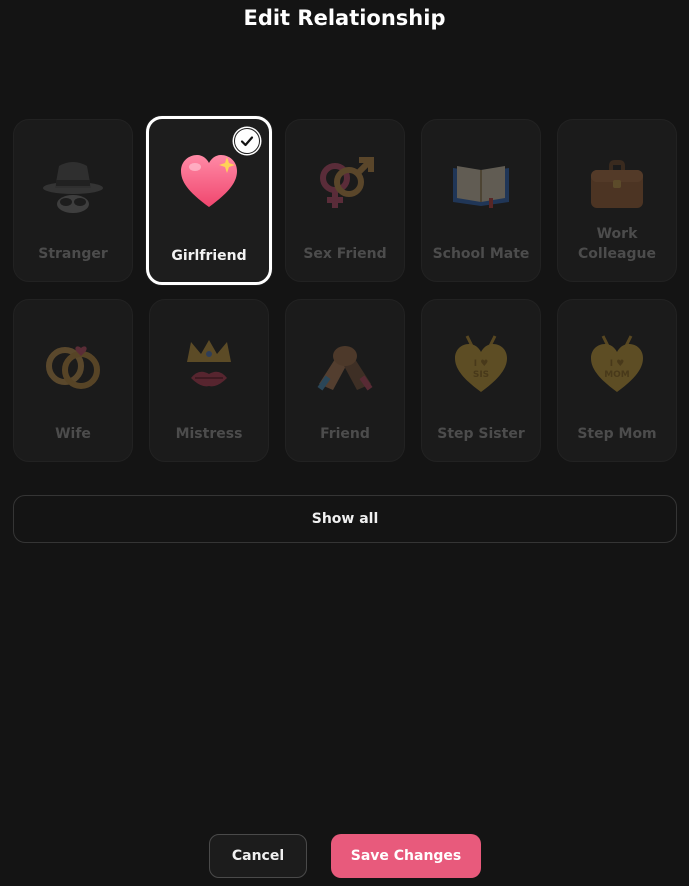 This screenshot has height=886, width=689. What do you see at coordinates (73, 434) in the screenshot?
I see `relationship-label: Wife` at bounding box center [73, 434].